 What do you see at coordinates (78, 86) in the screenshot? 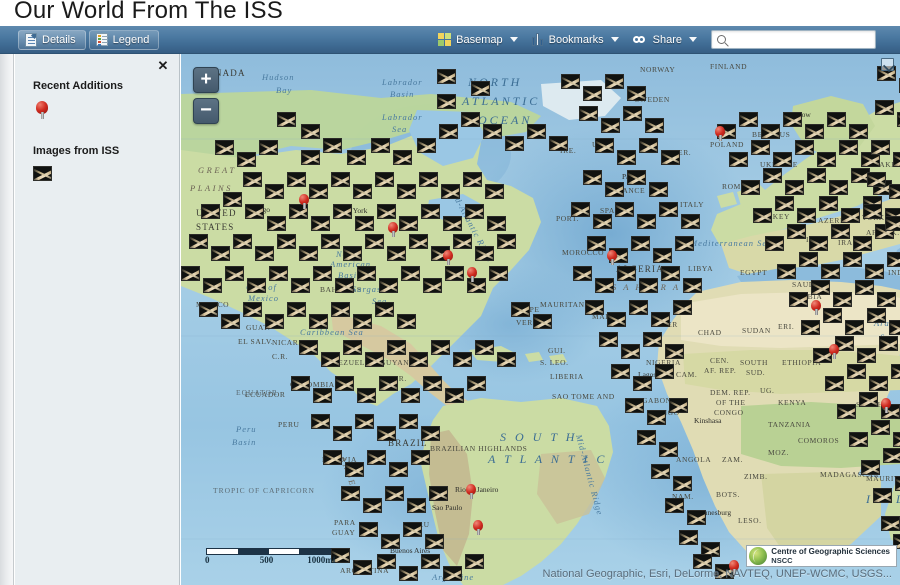
I see `legend-group-title-recent: Recent Additions` at bounding box center [78, 86].